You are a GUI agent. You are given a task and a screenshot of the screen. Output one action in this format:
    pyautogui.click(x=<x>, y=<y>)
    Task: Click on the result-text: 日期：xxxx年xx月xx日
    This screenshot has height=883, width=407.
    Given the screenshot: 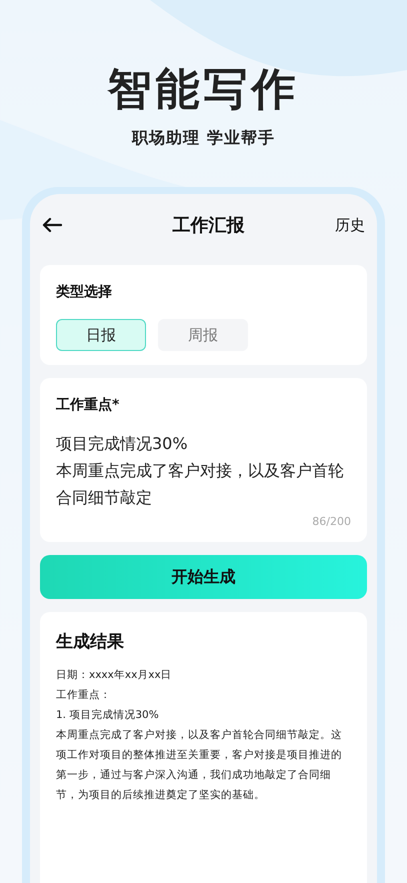 What is the action you would take?
    pyautogui.click(x=114, y=675)
    